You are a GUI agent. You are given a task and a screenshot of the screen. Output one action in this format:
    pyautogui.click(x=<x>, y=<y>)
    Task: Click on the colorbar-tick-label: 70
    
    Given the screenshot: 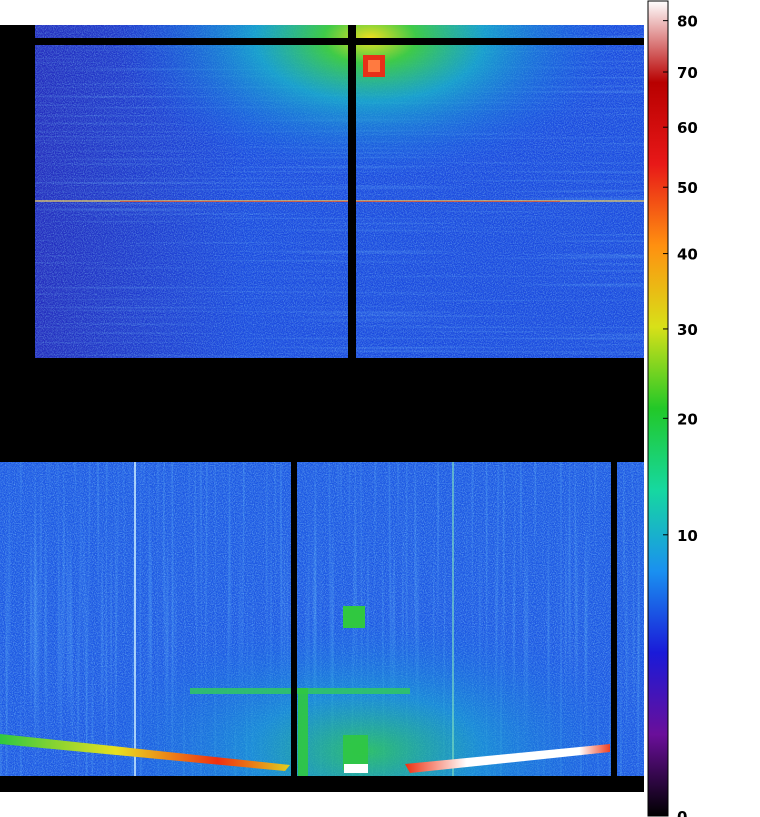 What is the action you would take?
    pyautogui.click(x=687, y=73)
    